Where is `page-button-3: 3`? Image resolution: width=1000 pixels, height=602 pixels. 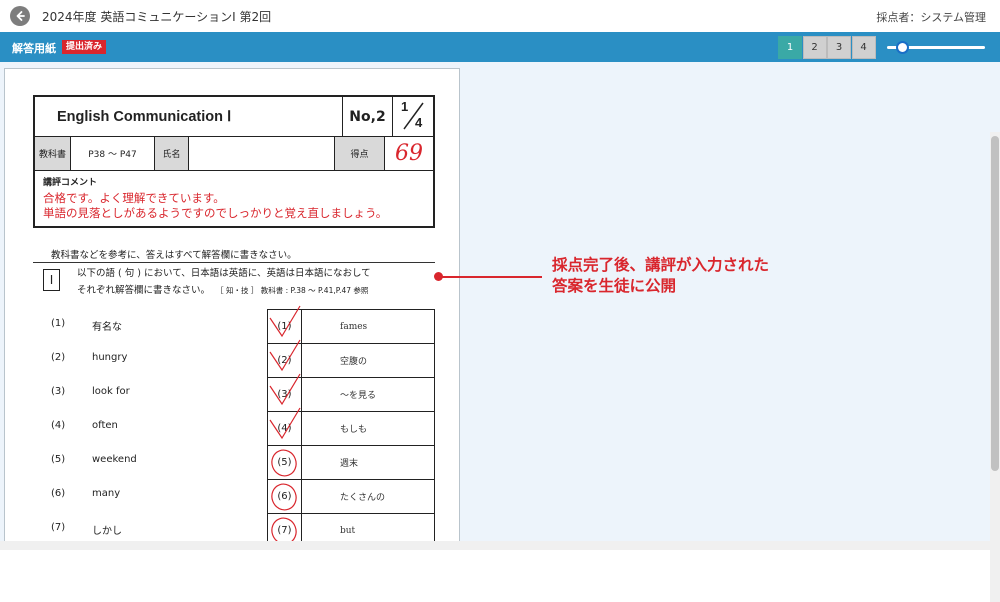
page-button-3: 3 is located at coordinates (839, 47).